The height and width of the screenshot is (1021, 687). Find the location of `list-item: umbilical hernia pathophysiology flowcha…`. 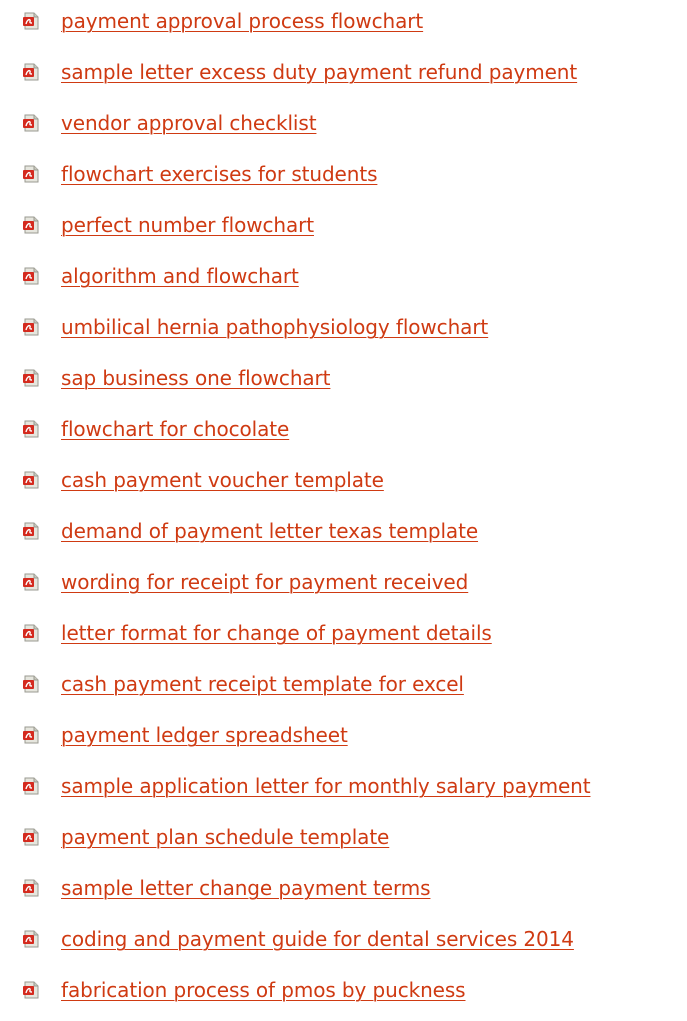

list-item: umbilical hernia pathophysiology flowcha… is located at coordinates (343, 327).